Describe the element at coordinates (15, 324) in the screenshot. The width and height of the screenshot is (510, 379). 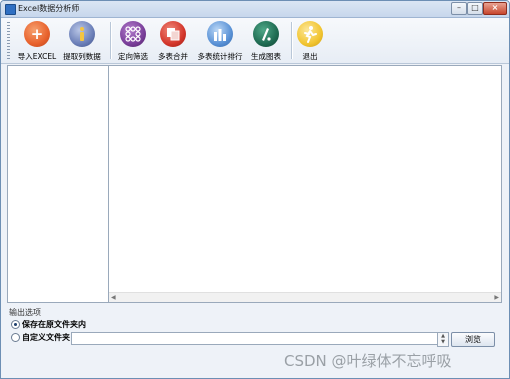
I see `save-original-radio` at that location.